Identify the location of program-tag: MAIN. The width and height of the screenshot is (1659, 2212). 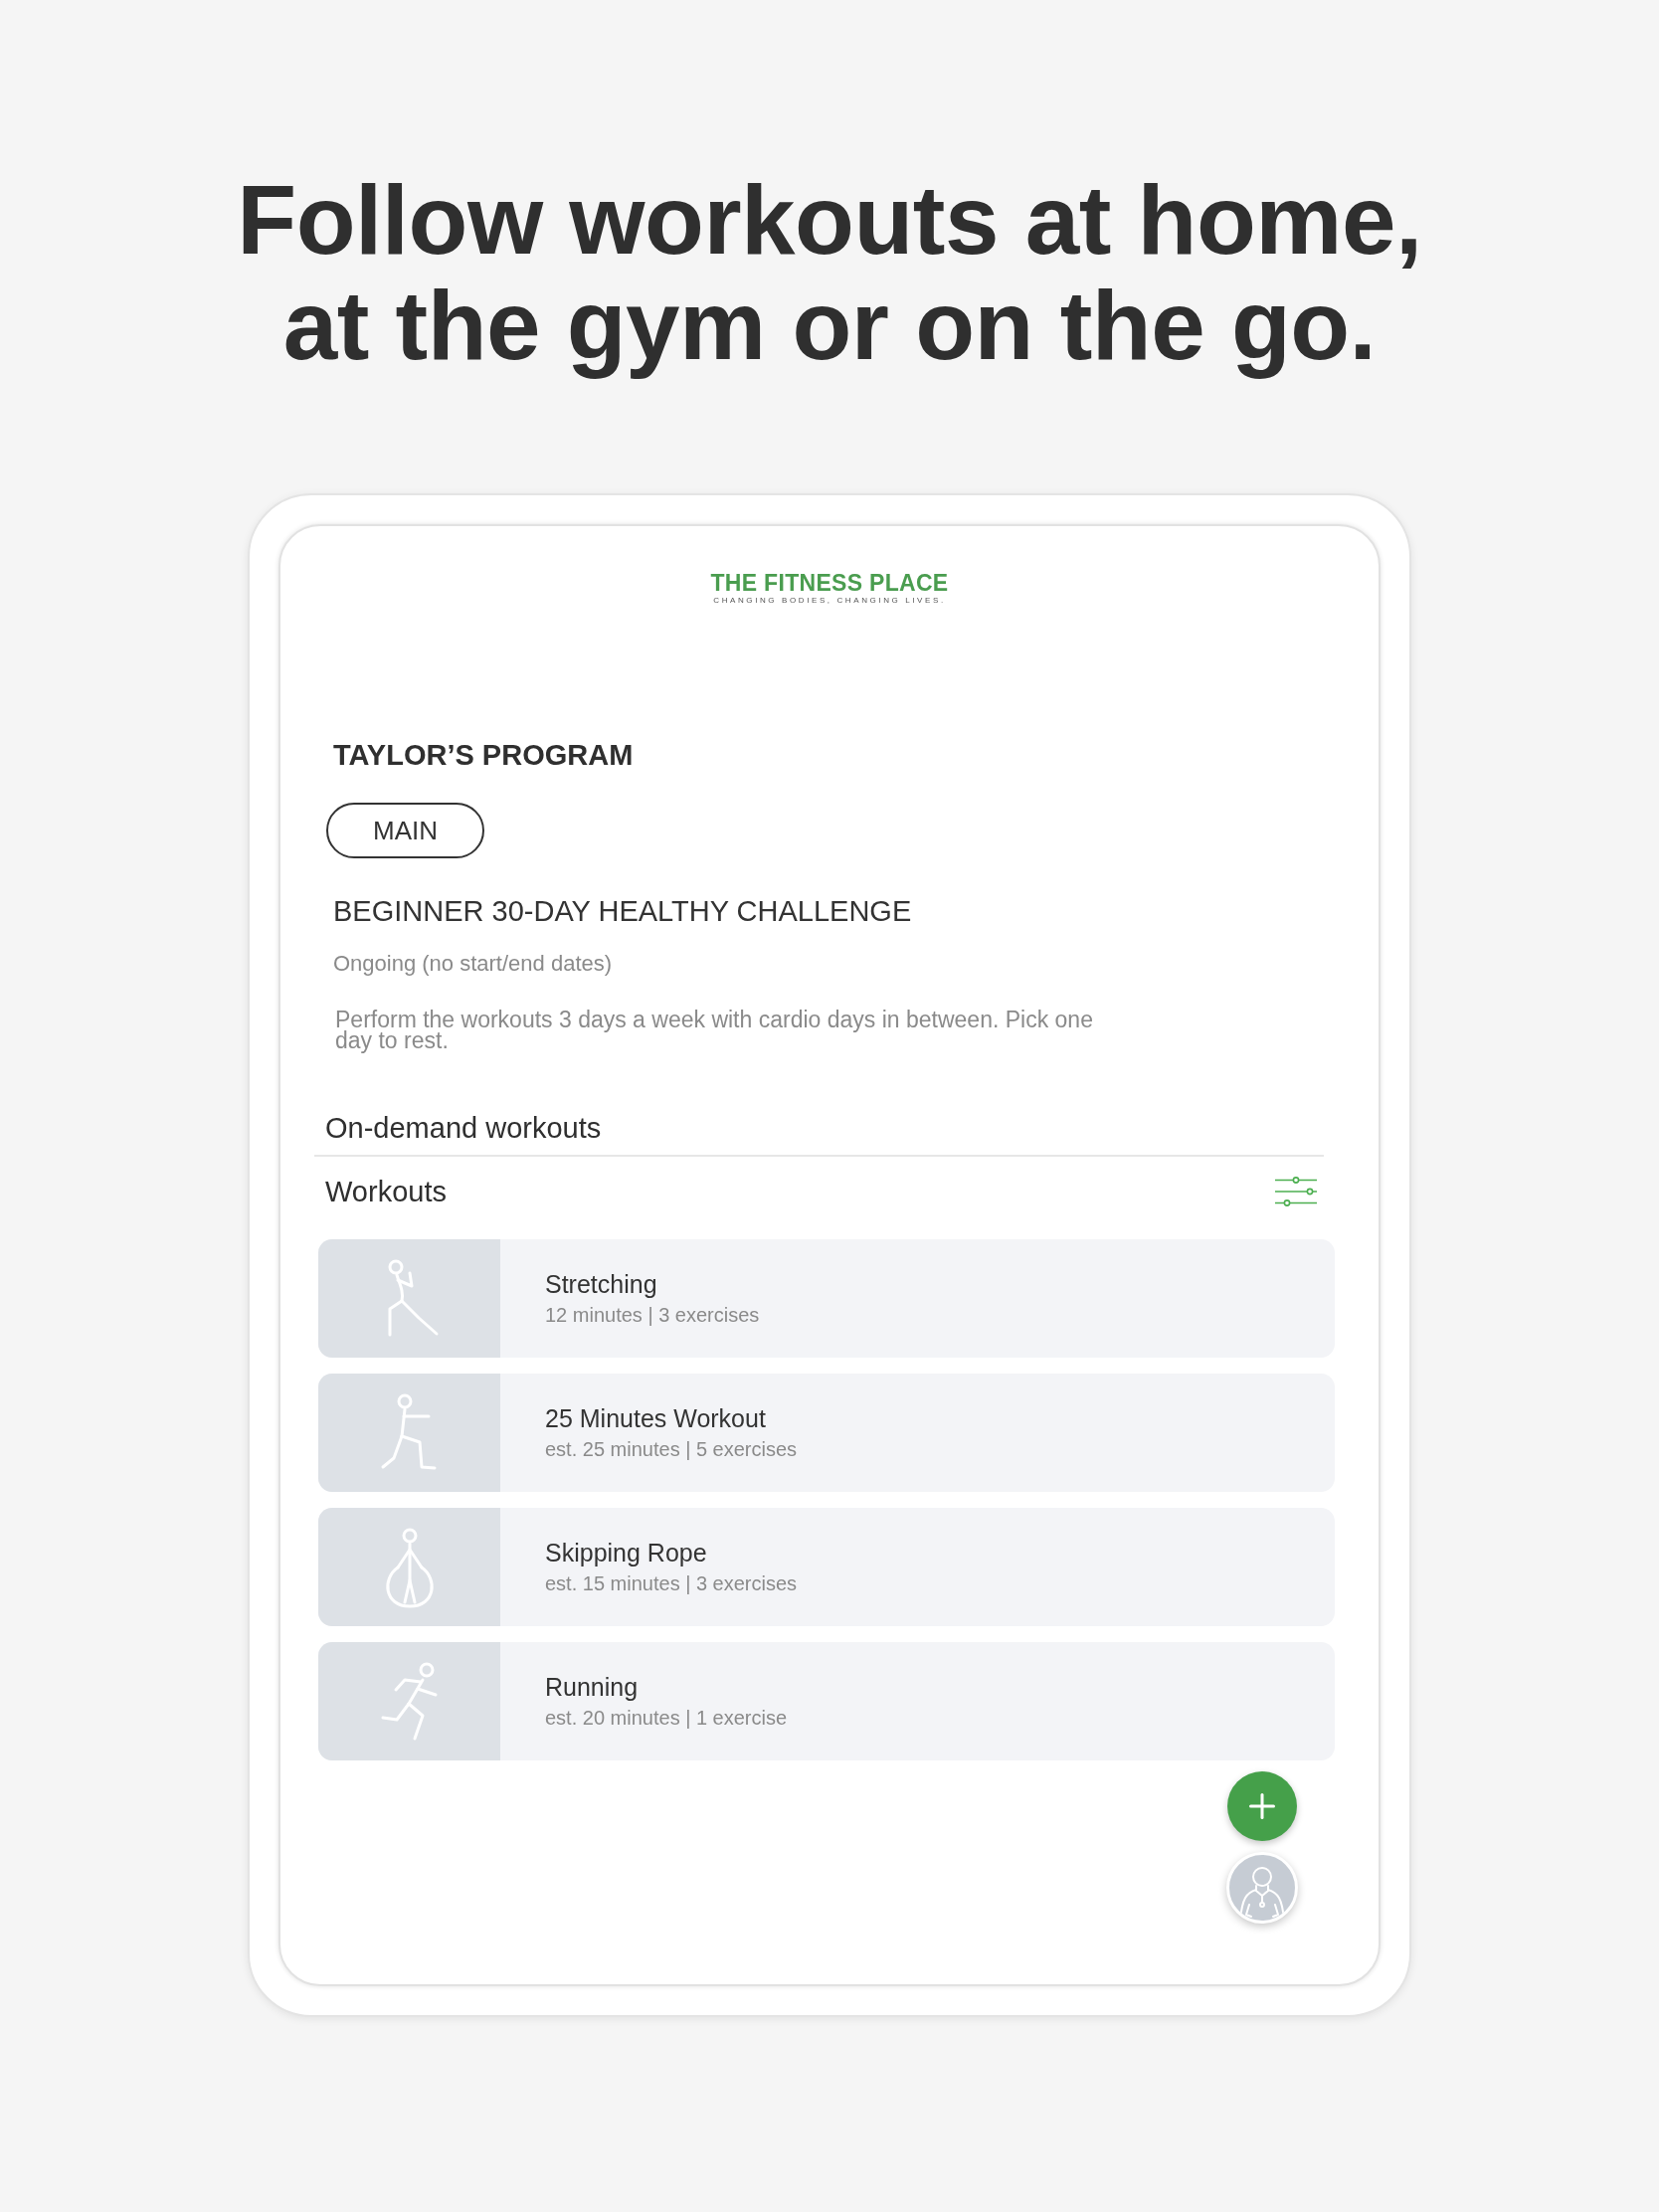
(405, 830).